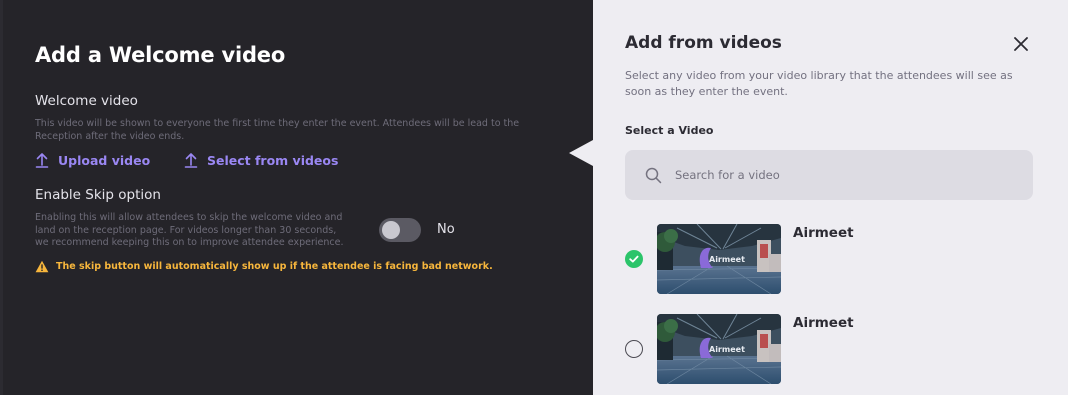 The height and width of the screenshot is (395, 1068). Describe the element at coordinates (634, 349) in the screenshot. I see `video-radio-unselected` at that location.